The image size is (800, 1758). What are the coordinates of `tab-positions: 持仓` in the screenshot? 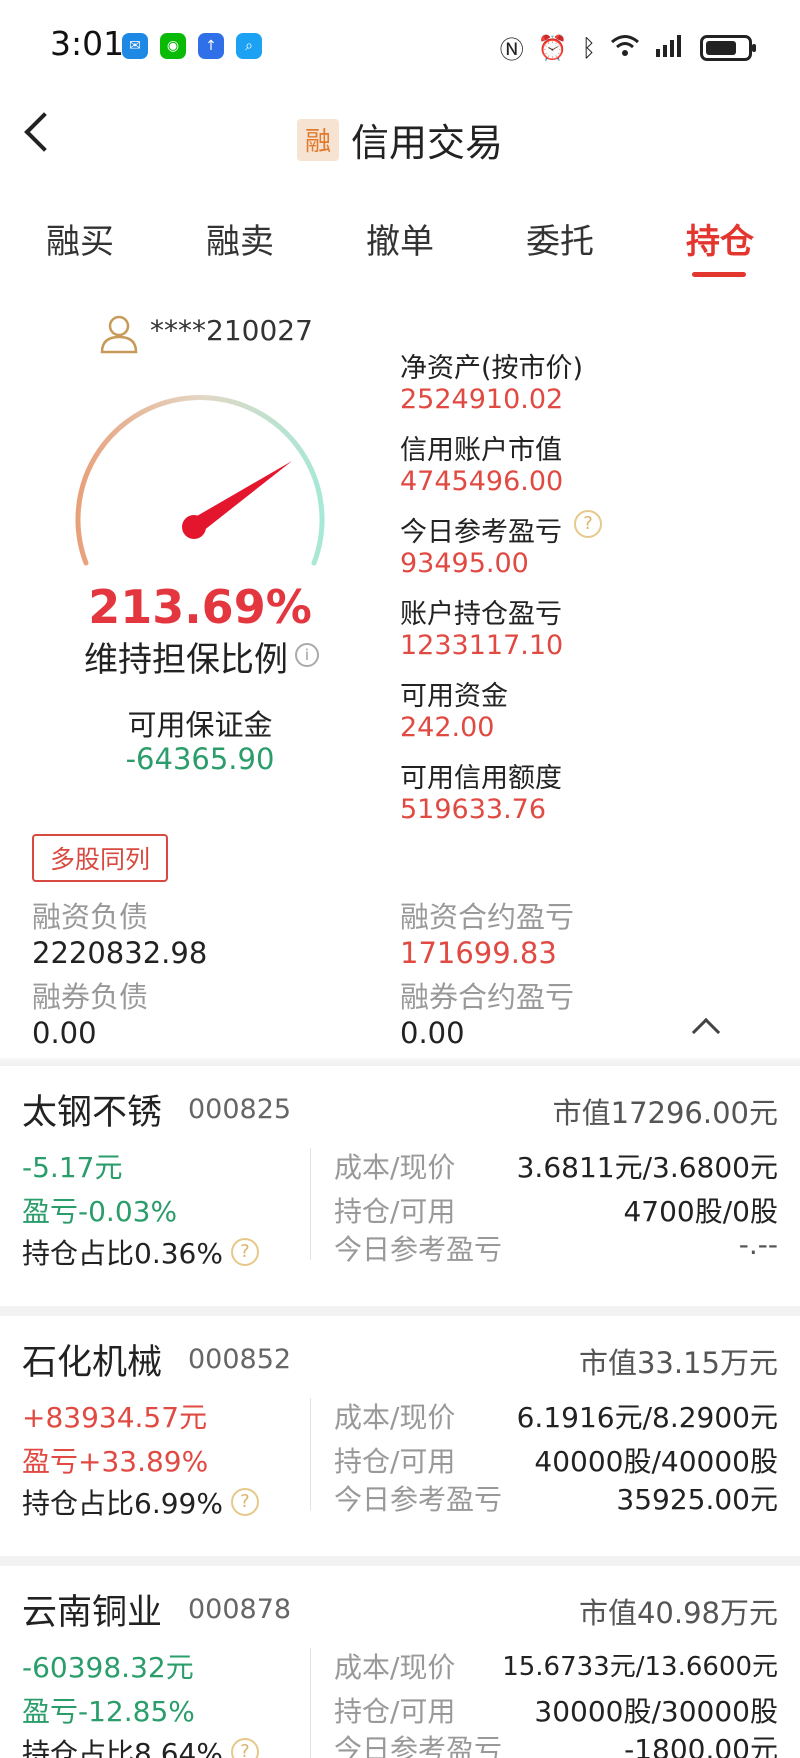 It's located at (720, 238).